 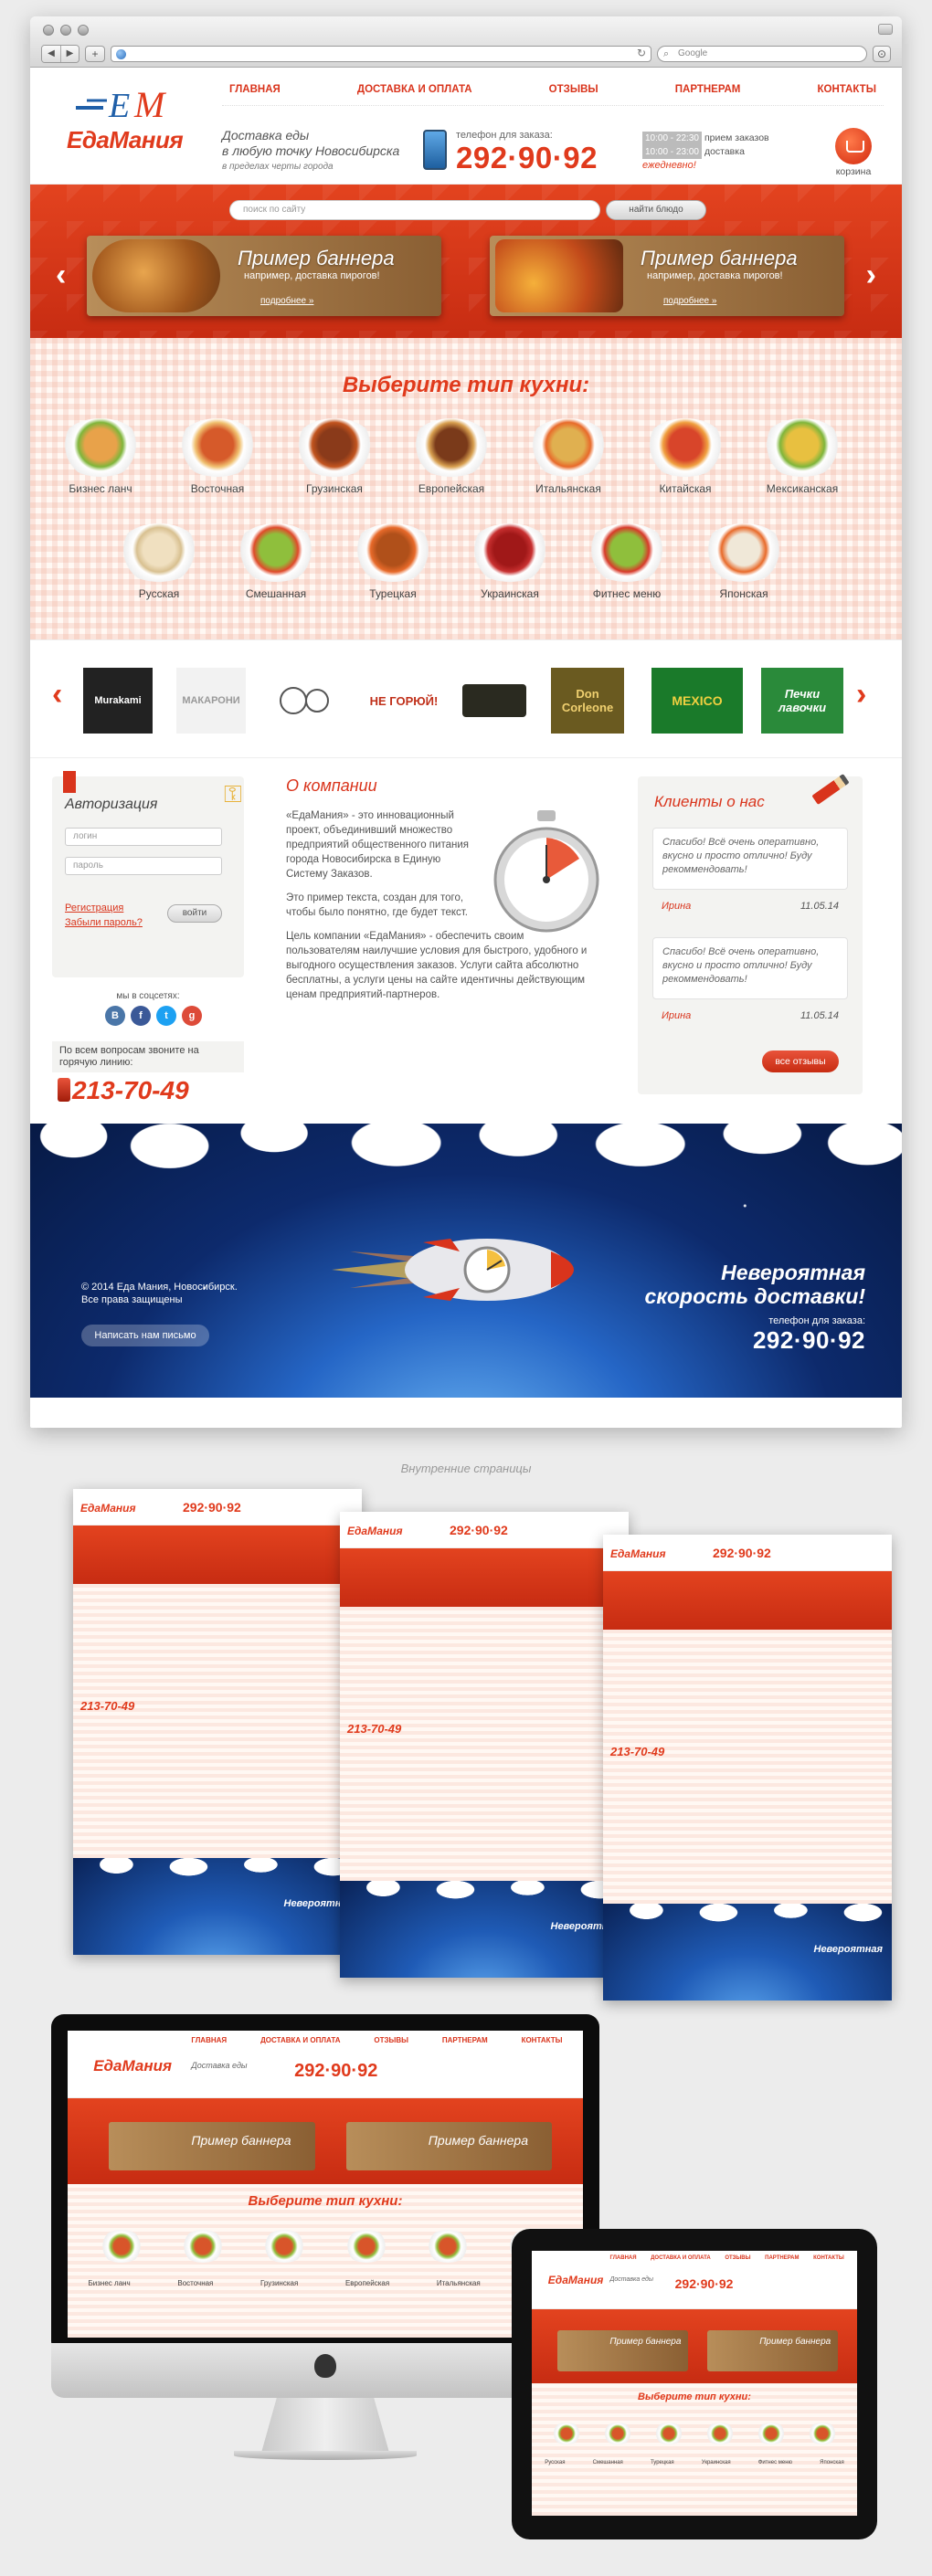 What do you see at coordinates (772, 2350) in the screenshot?
I see `mini-banner: Пример баннера` at bounding box center [772, 2350].